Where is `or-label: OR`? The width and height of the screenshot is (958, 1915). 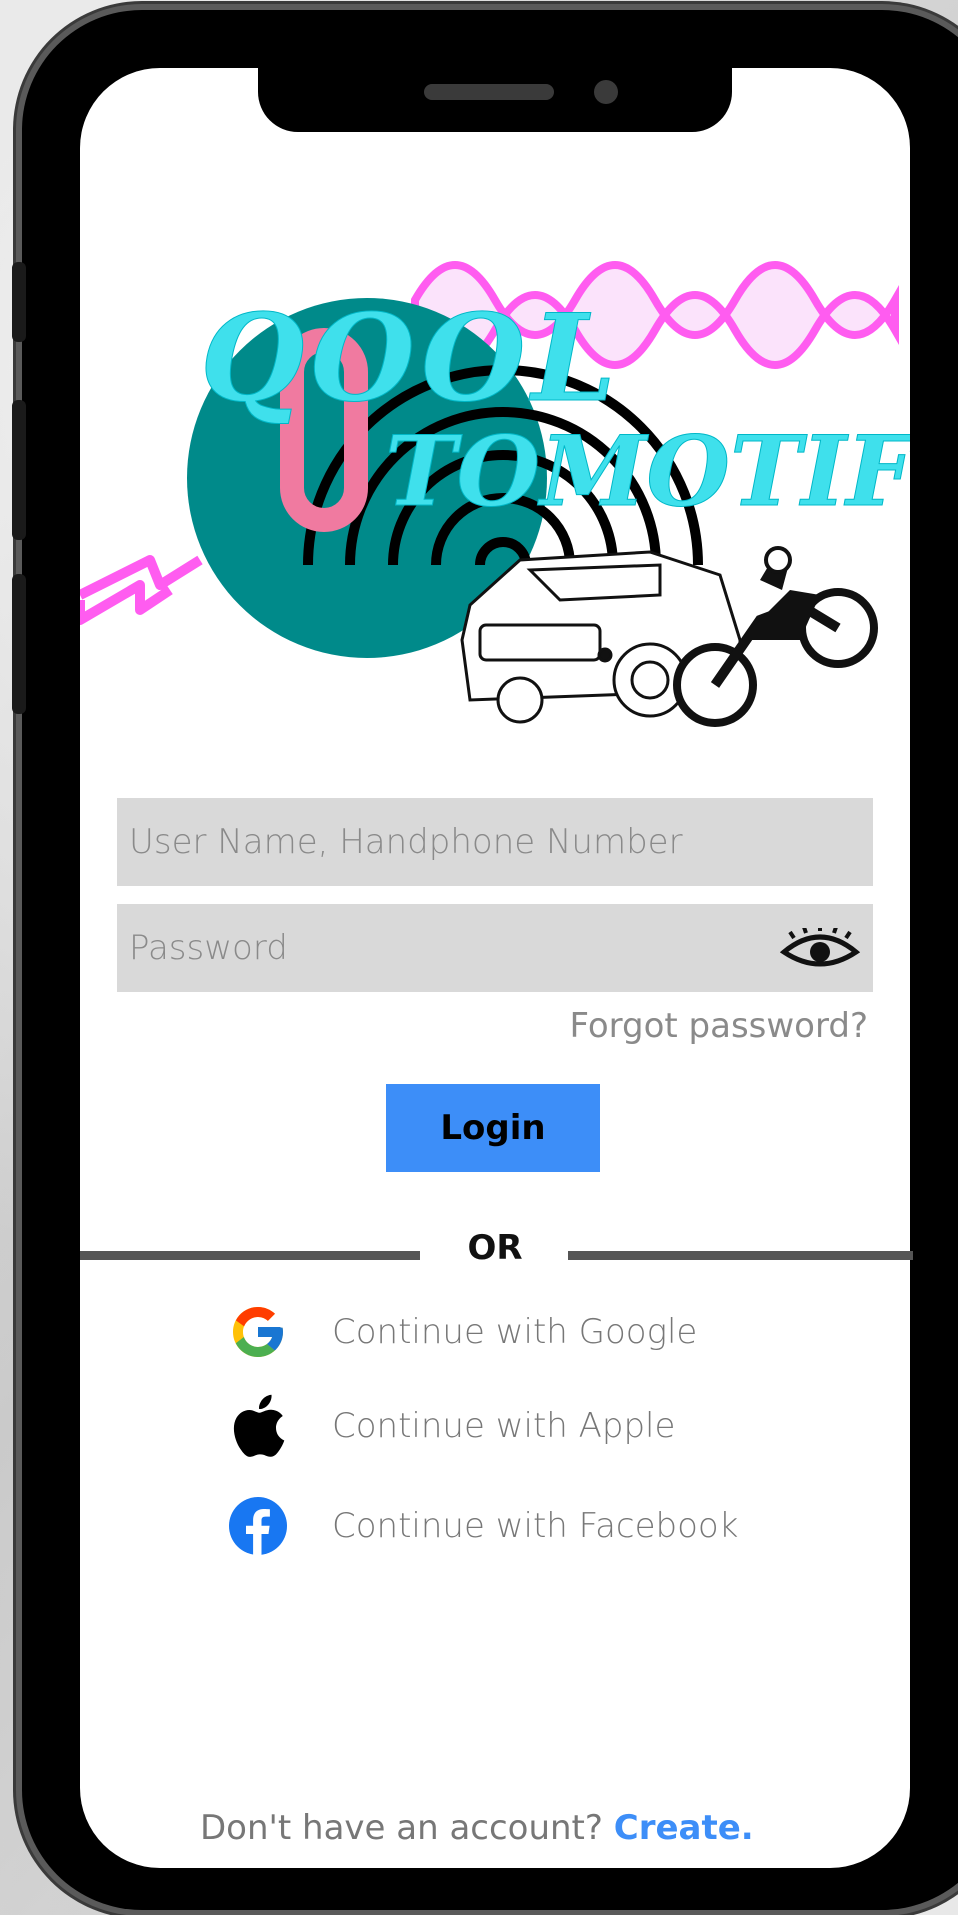
or-label: OR is located at coordinates (495, 1248).